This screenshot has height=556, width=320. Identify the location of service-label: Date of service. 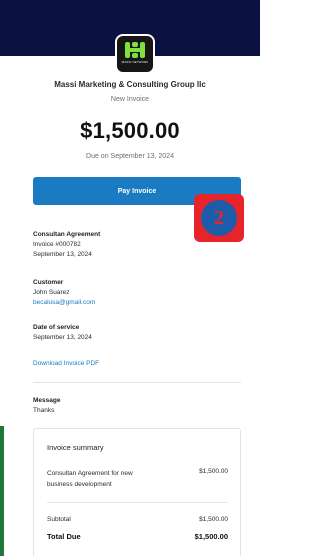
(56, 327).